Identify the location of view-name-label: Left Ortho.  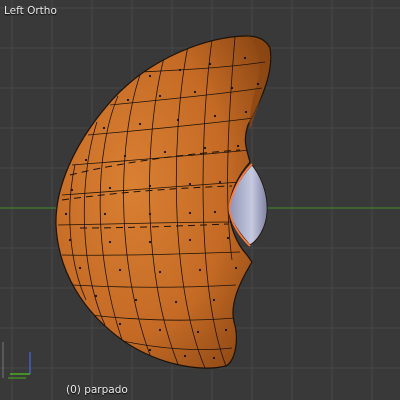
(30, 11).